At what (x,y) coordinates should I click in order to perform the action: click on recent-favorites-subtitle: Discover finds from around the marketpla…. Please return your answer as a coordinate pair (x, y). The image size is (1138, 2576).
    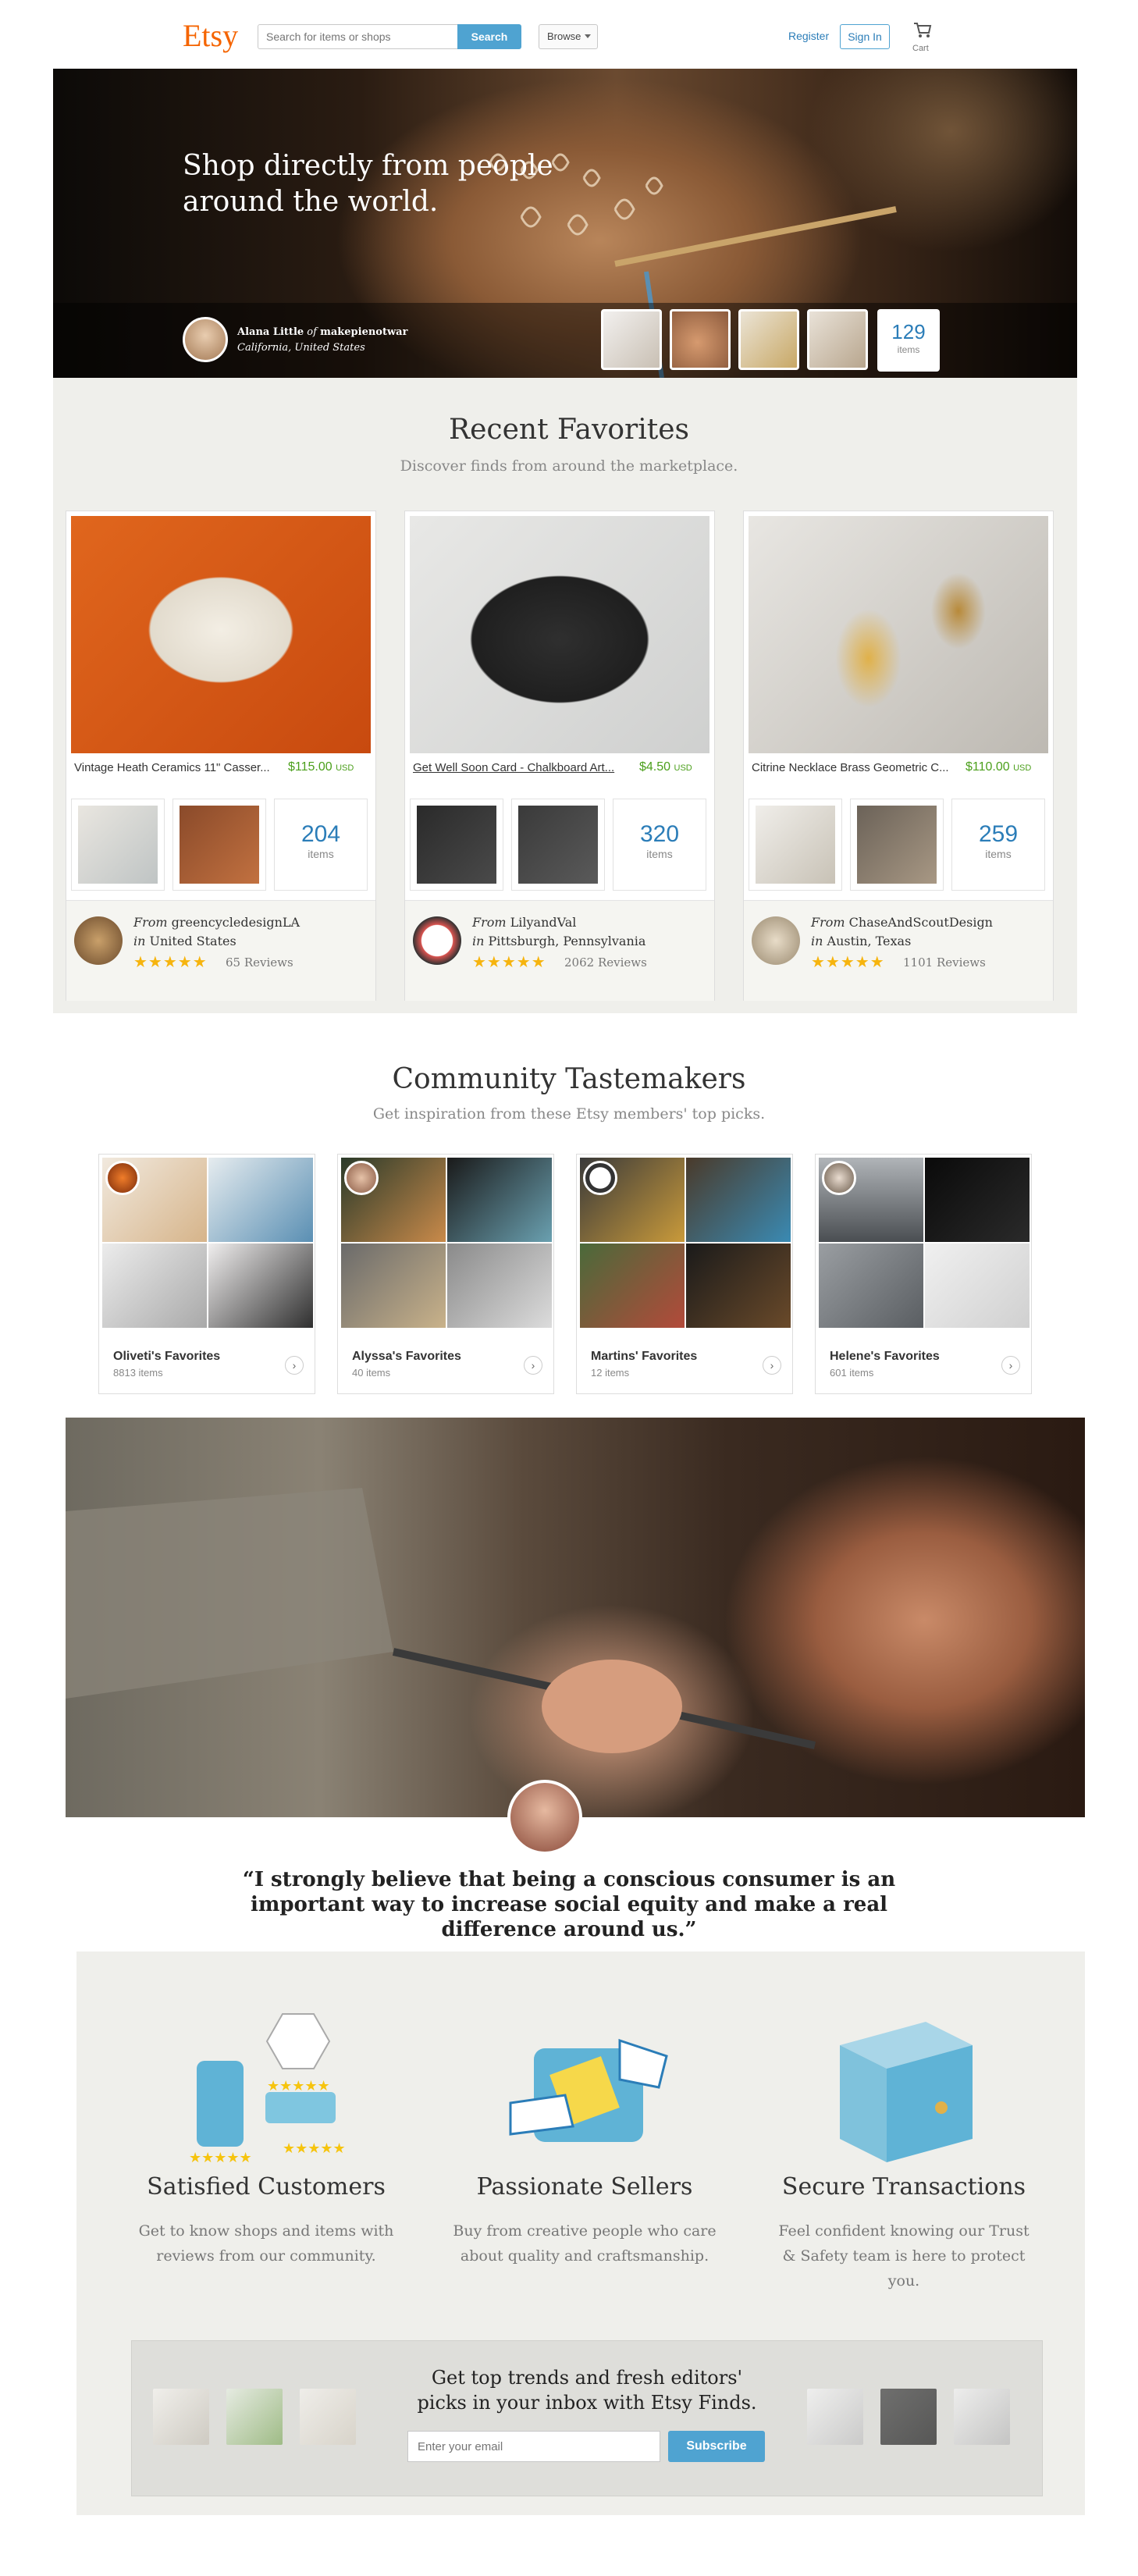
    Looking at the image, I should click on (569, 466).